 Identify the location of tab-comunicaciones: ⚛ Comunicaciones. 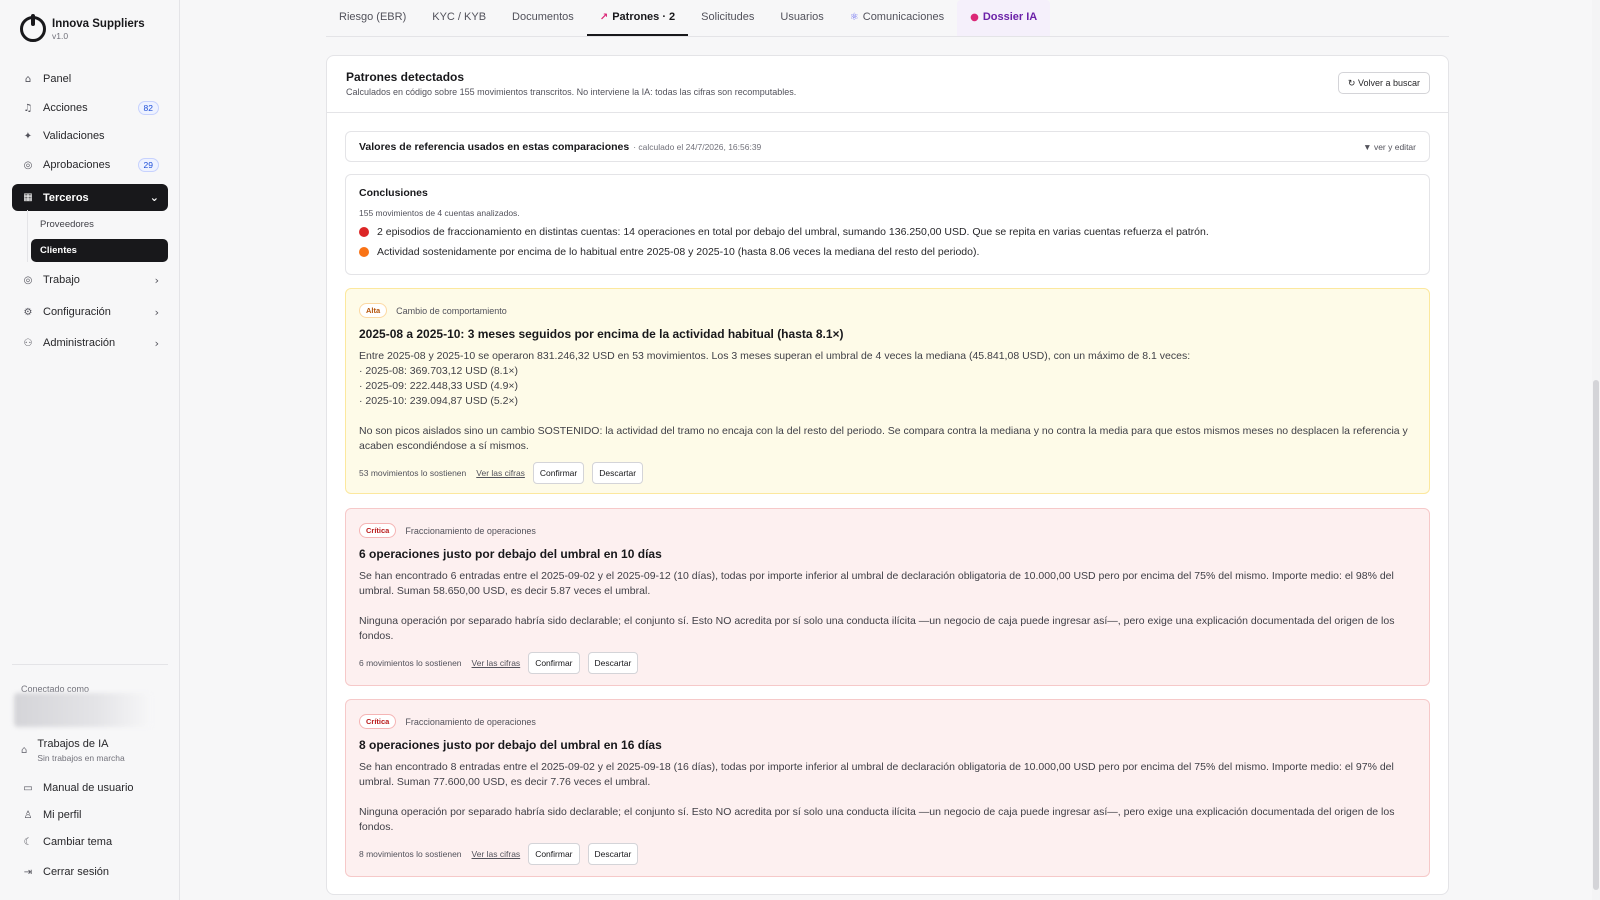
(897, 18).